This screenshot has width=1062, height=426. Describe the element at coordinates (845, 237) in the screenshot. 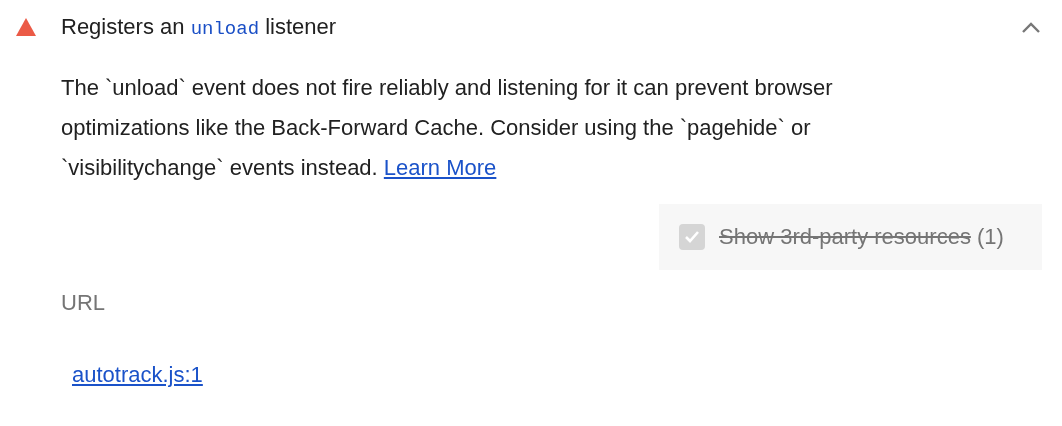

I see `checkbox-label: Show 3rd-party resources` at that location.